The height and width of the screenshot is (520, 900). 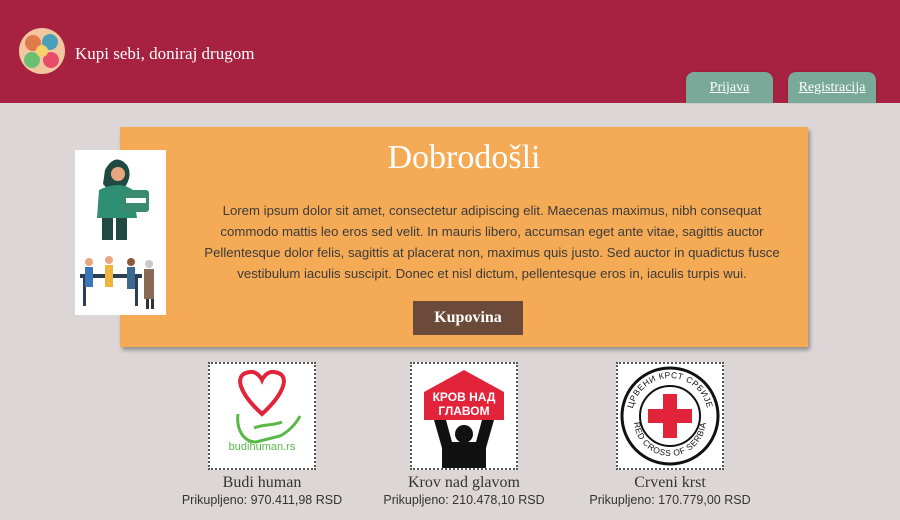 I want to click on site-logo, so click(x=42, y=51).